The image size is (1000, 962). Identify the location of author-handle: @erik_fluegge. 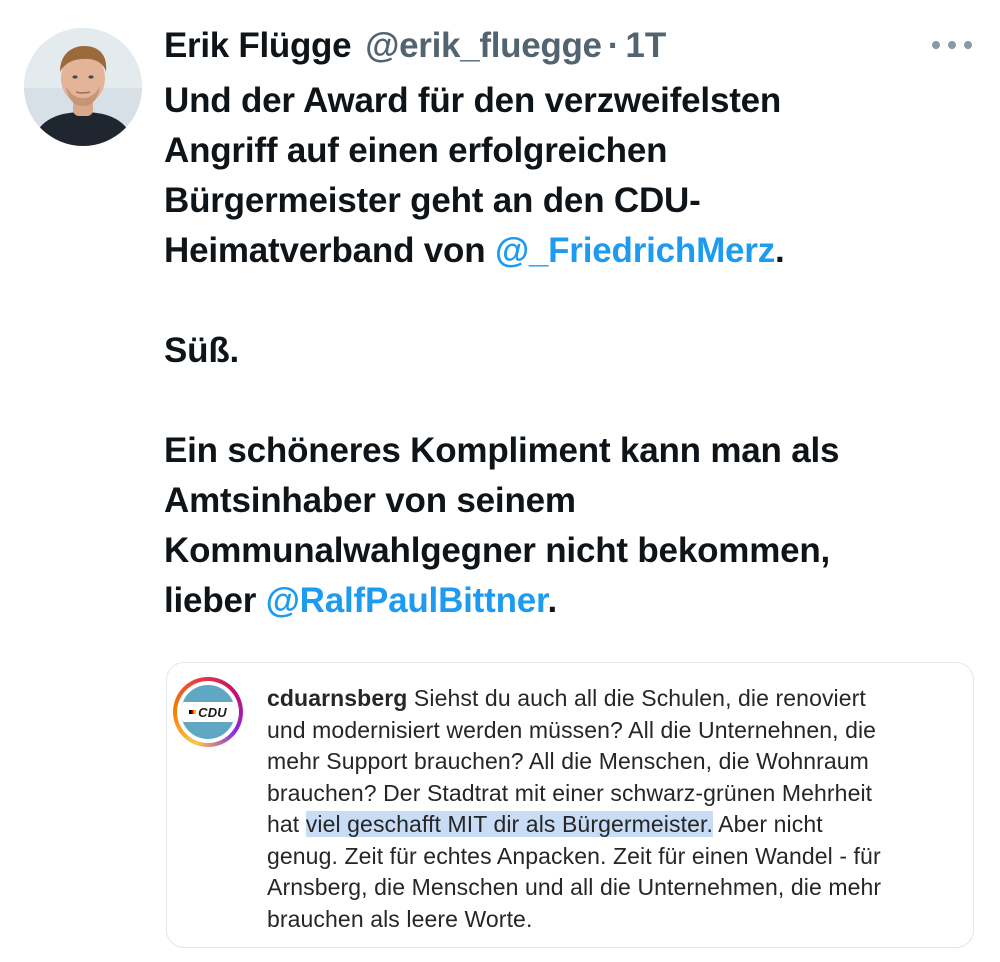
(483, 46).